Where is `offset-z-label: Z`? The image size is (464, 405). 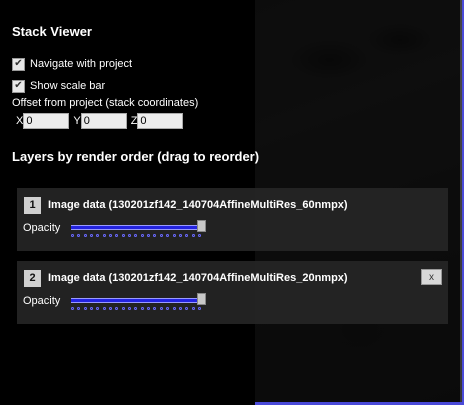
offset-z-label: Z is located at coordinates (134, 121).